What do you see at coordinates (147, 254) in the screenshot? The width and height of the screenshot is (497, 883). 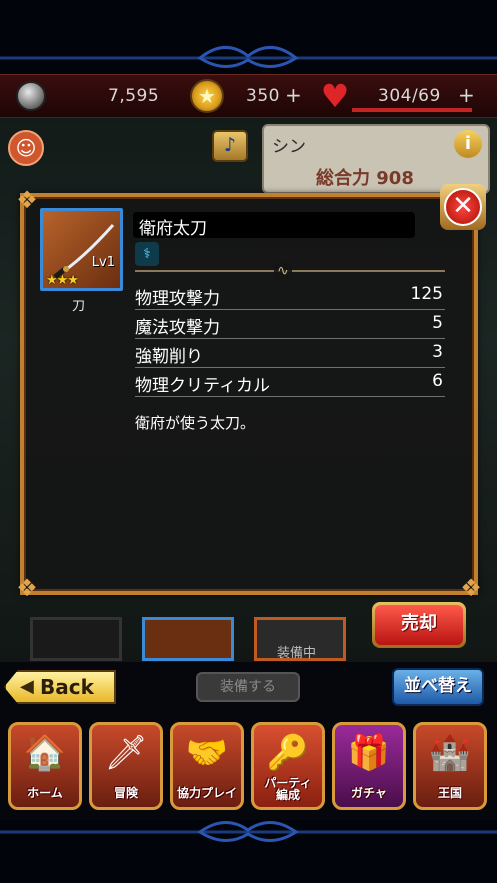 I see `element-icon: ⚕` at bounding box center [147, 254].